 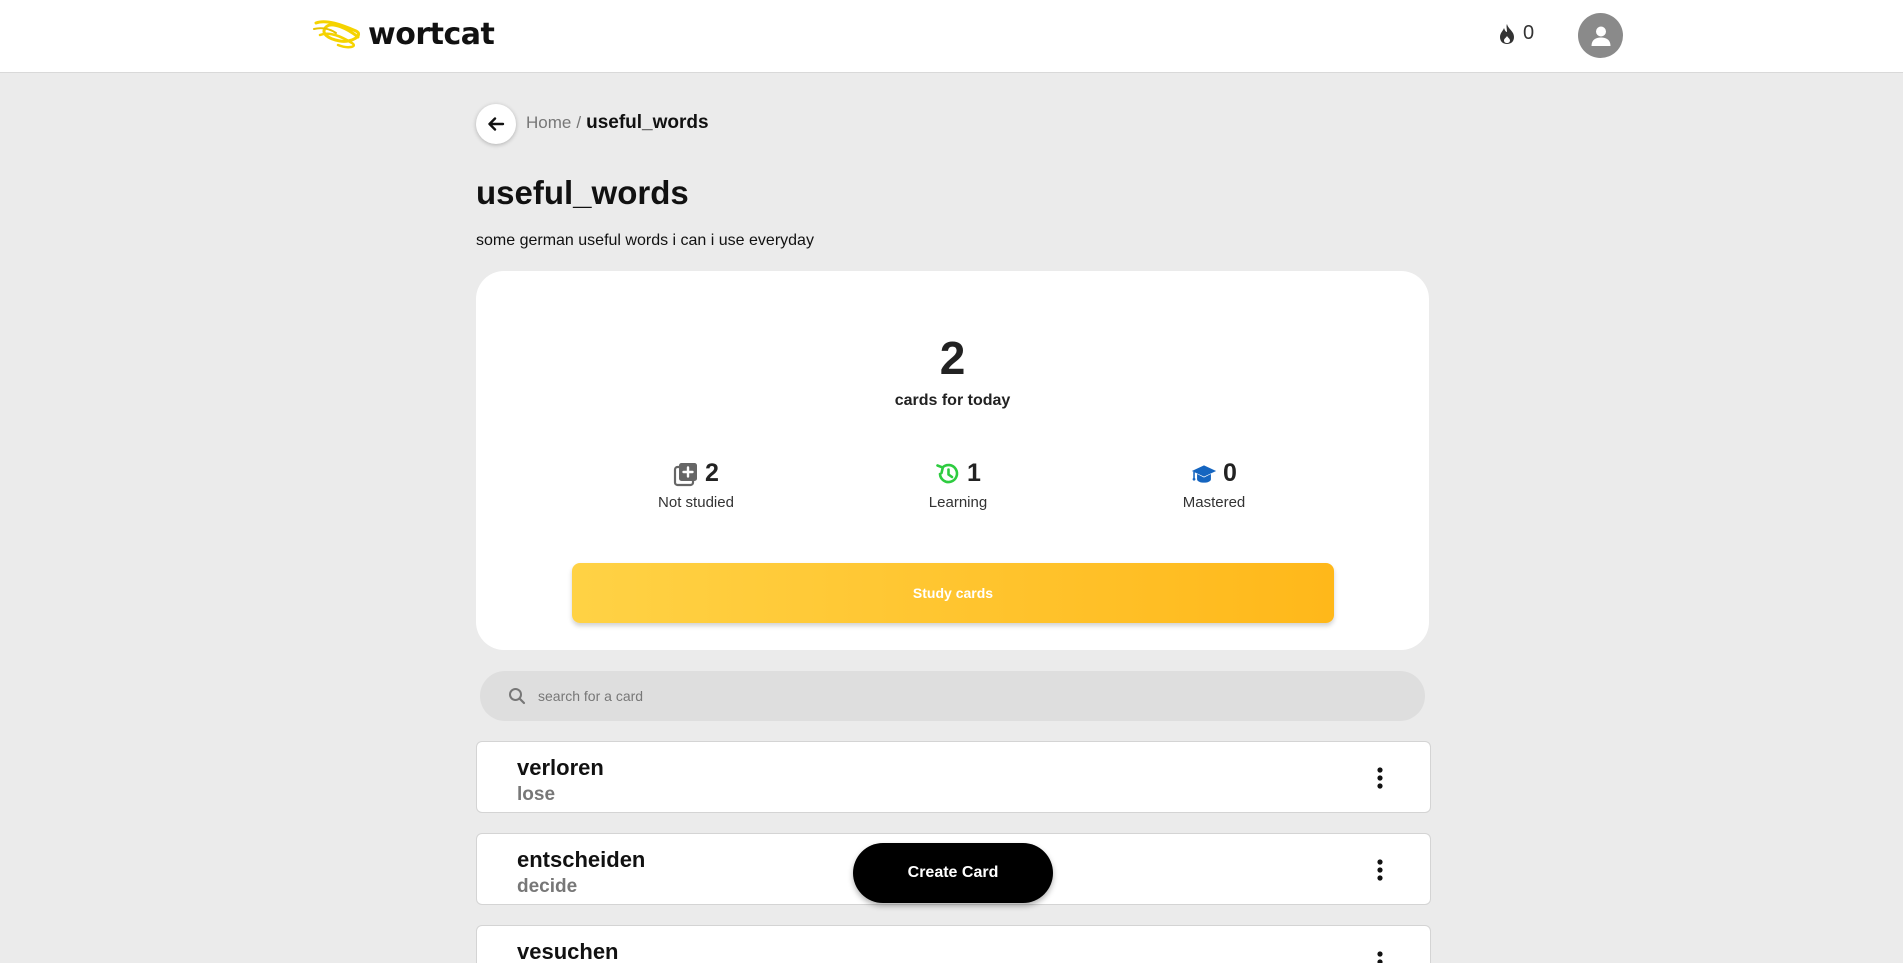 I want to click on graduation-cap-icon, so click(x=1204, y=473).